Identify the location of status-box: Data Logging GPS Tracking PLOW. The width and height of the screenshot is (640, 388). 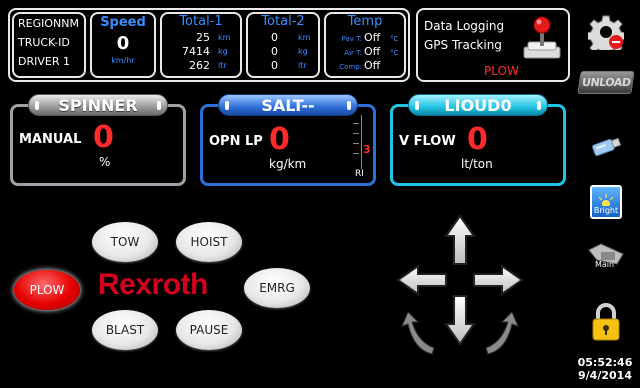
(493, 45).